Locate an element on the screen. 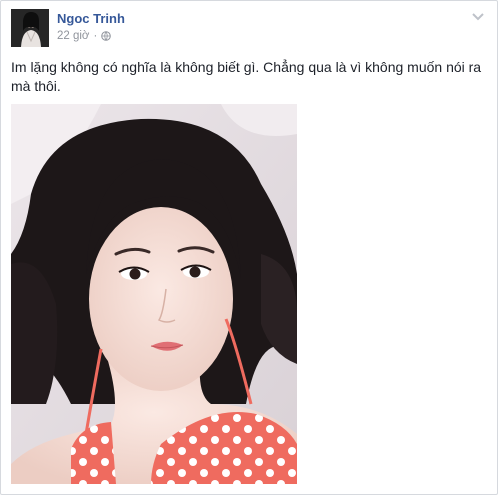 This screenshot has height=497, width=500. globe-icon is located at coordinates (106, 36).